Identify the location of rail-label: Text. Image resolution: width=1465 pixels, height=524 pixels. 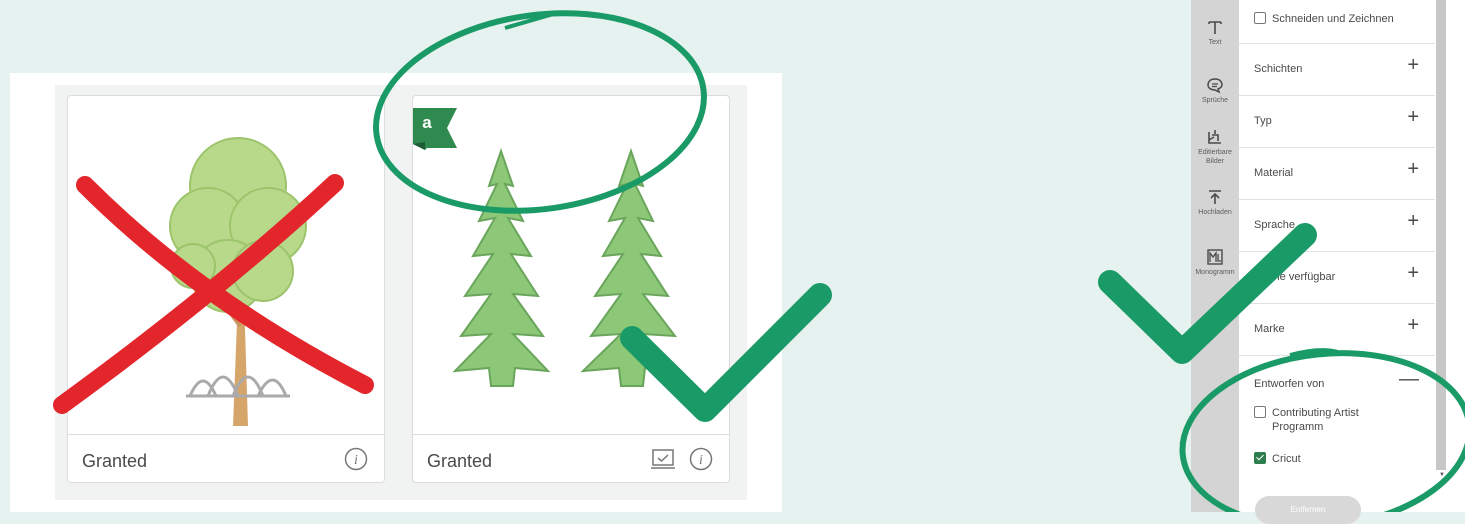
(1215, 42).